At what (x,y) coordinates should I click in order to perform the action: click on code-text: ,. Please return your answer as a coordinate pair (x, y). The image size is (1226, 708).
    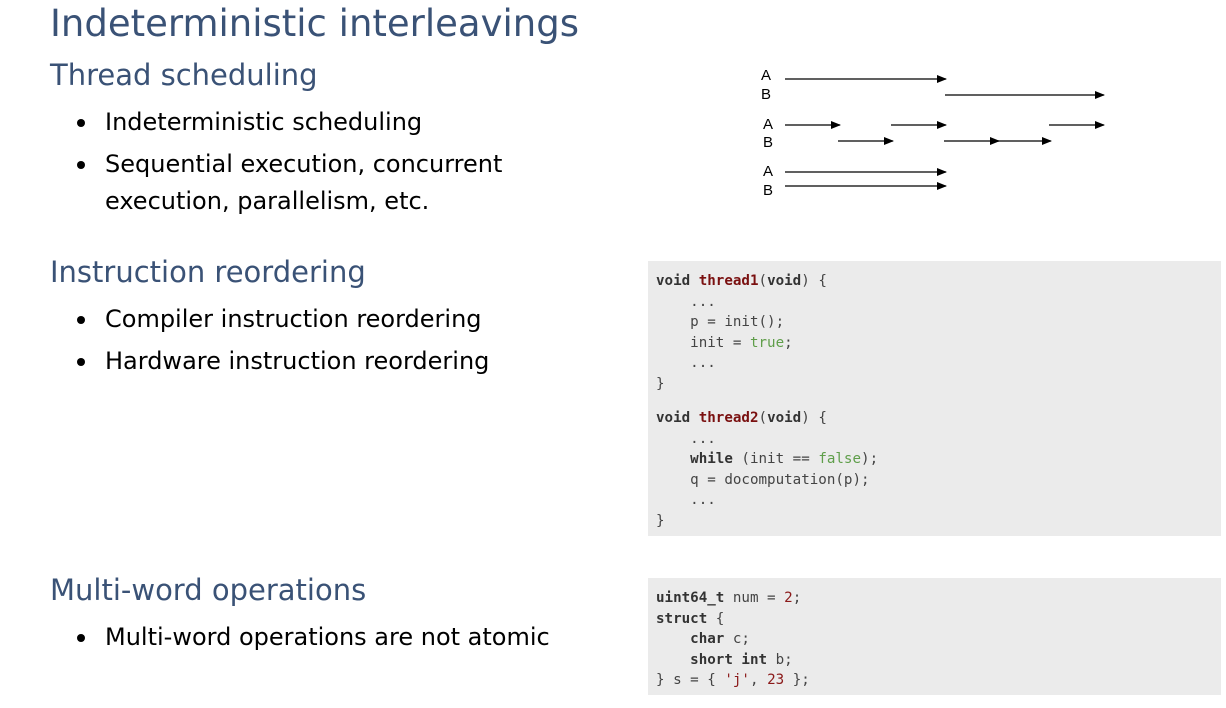
    Looking at the image, I should click on (758, 680).